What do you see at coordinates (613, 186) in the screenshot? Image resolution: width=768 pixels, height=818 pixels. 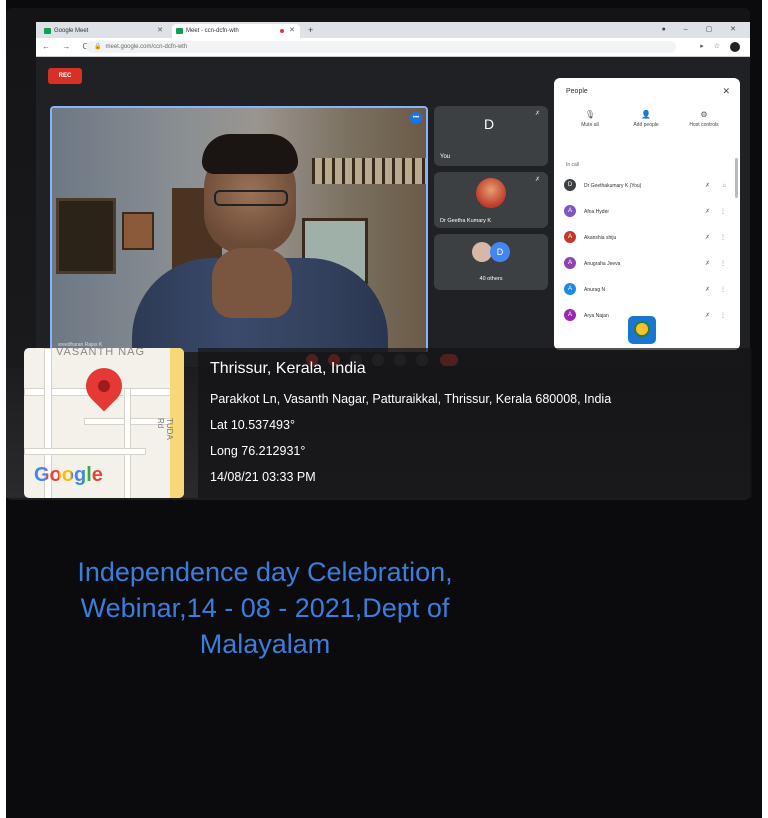 I see `participant-name: Dr Geethakumary K (You)` at bounding box center [613, 186].